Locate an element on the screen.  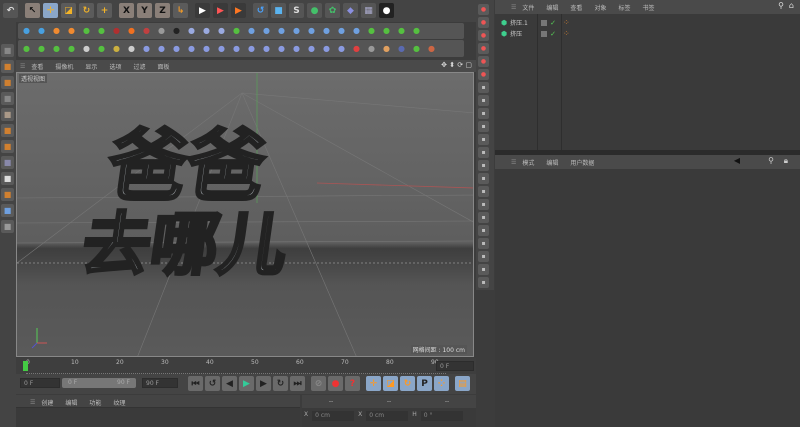
row2-tool-11-icon: ● is located at coordinates (191, 30).